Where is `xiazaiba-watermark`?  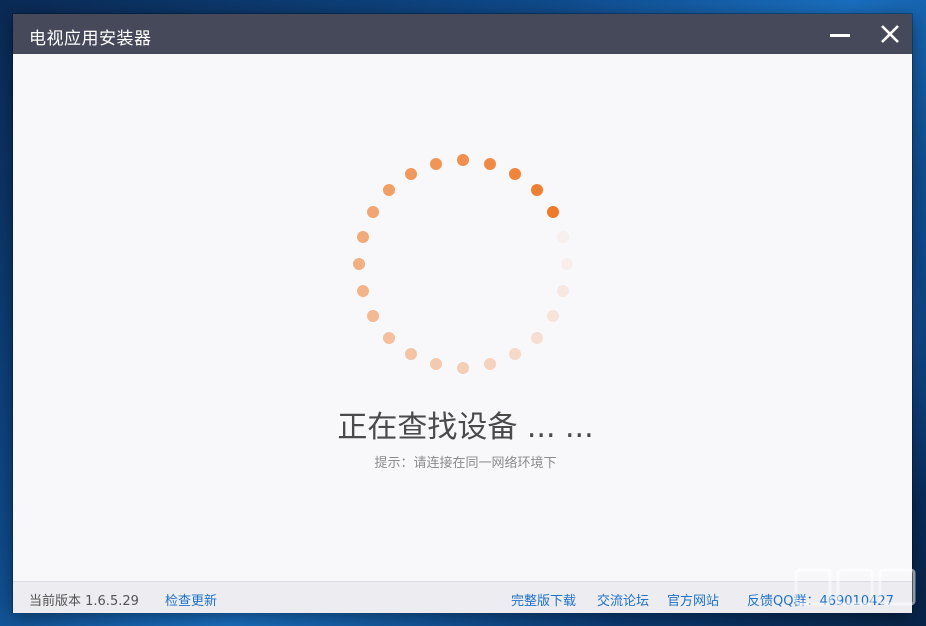 xiazaiba-watermark is located at coordinates (857, 594).